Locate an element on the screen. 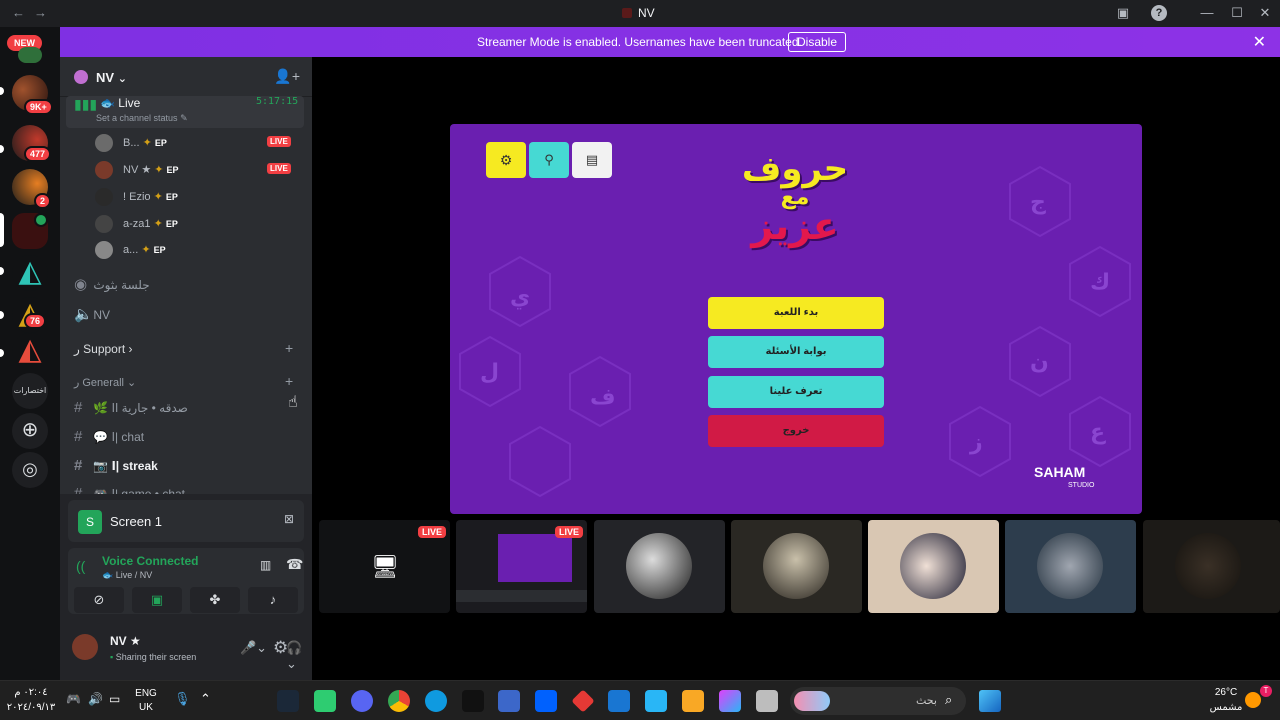 The height and width of the screenshot is (720, 1280). language-bottom: UK is located at coordinates (146, 707).